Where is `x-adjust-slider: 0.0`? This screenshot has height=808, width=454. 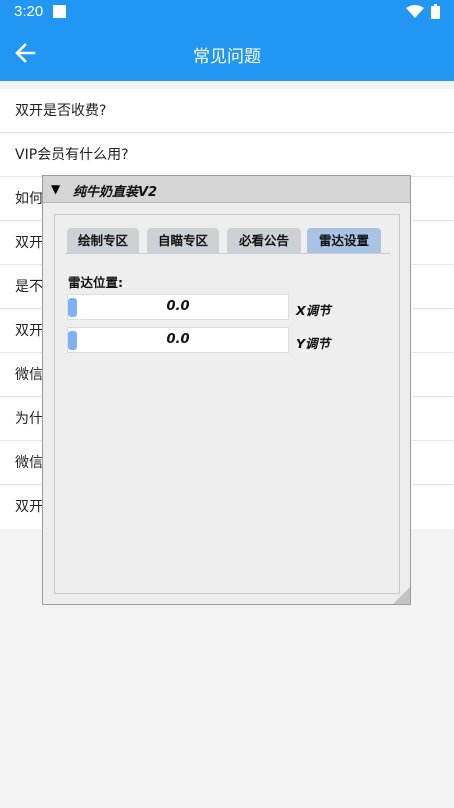
x-adjust-slider: 0.0 is located at coordinates (178, 307).